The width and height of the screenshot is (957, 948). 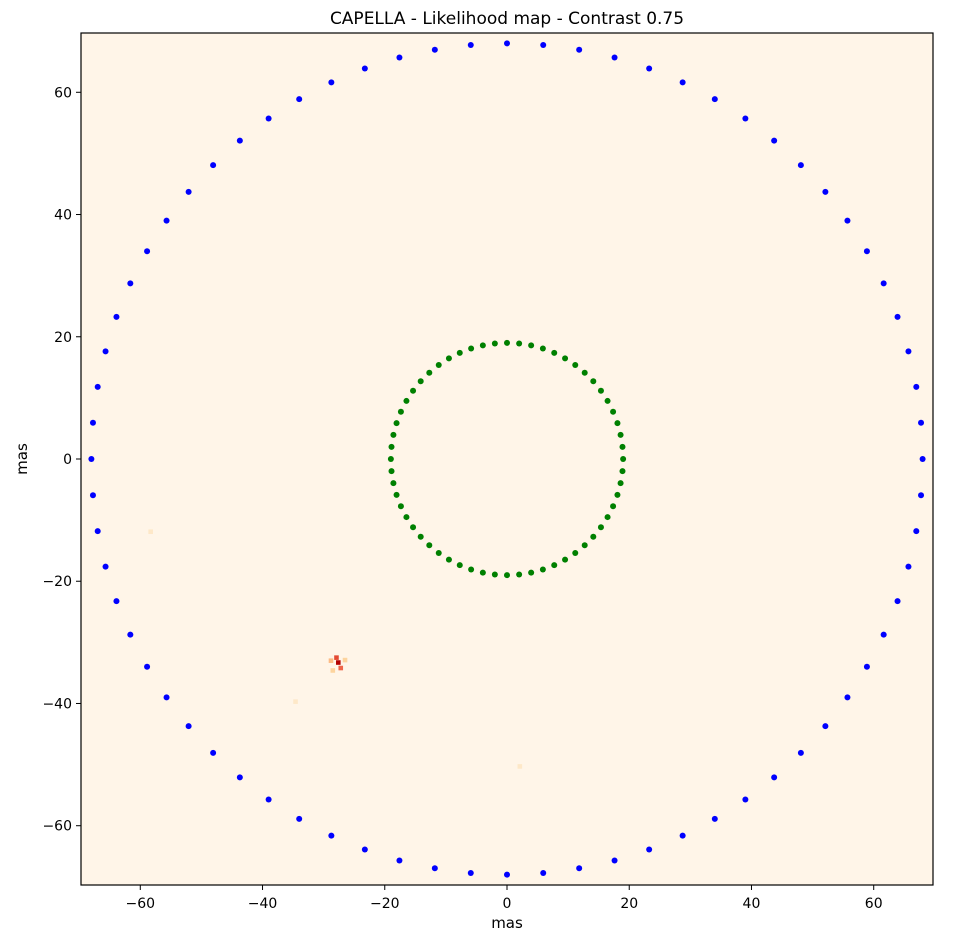 I want to click on y-tick-label: −20, so click(x=57, y=582).